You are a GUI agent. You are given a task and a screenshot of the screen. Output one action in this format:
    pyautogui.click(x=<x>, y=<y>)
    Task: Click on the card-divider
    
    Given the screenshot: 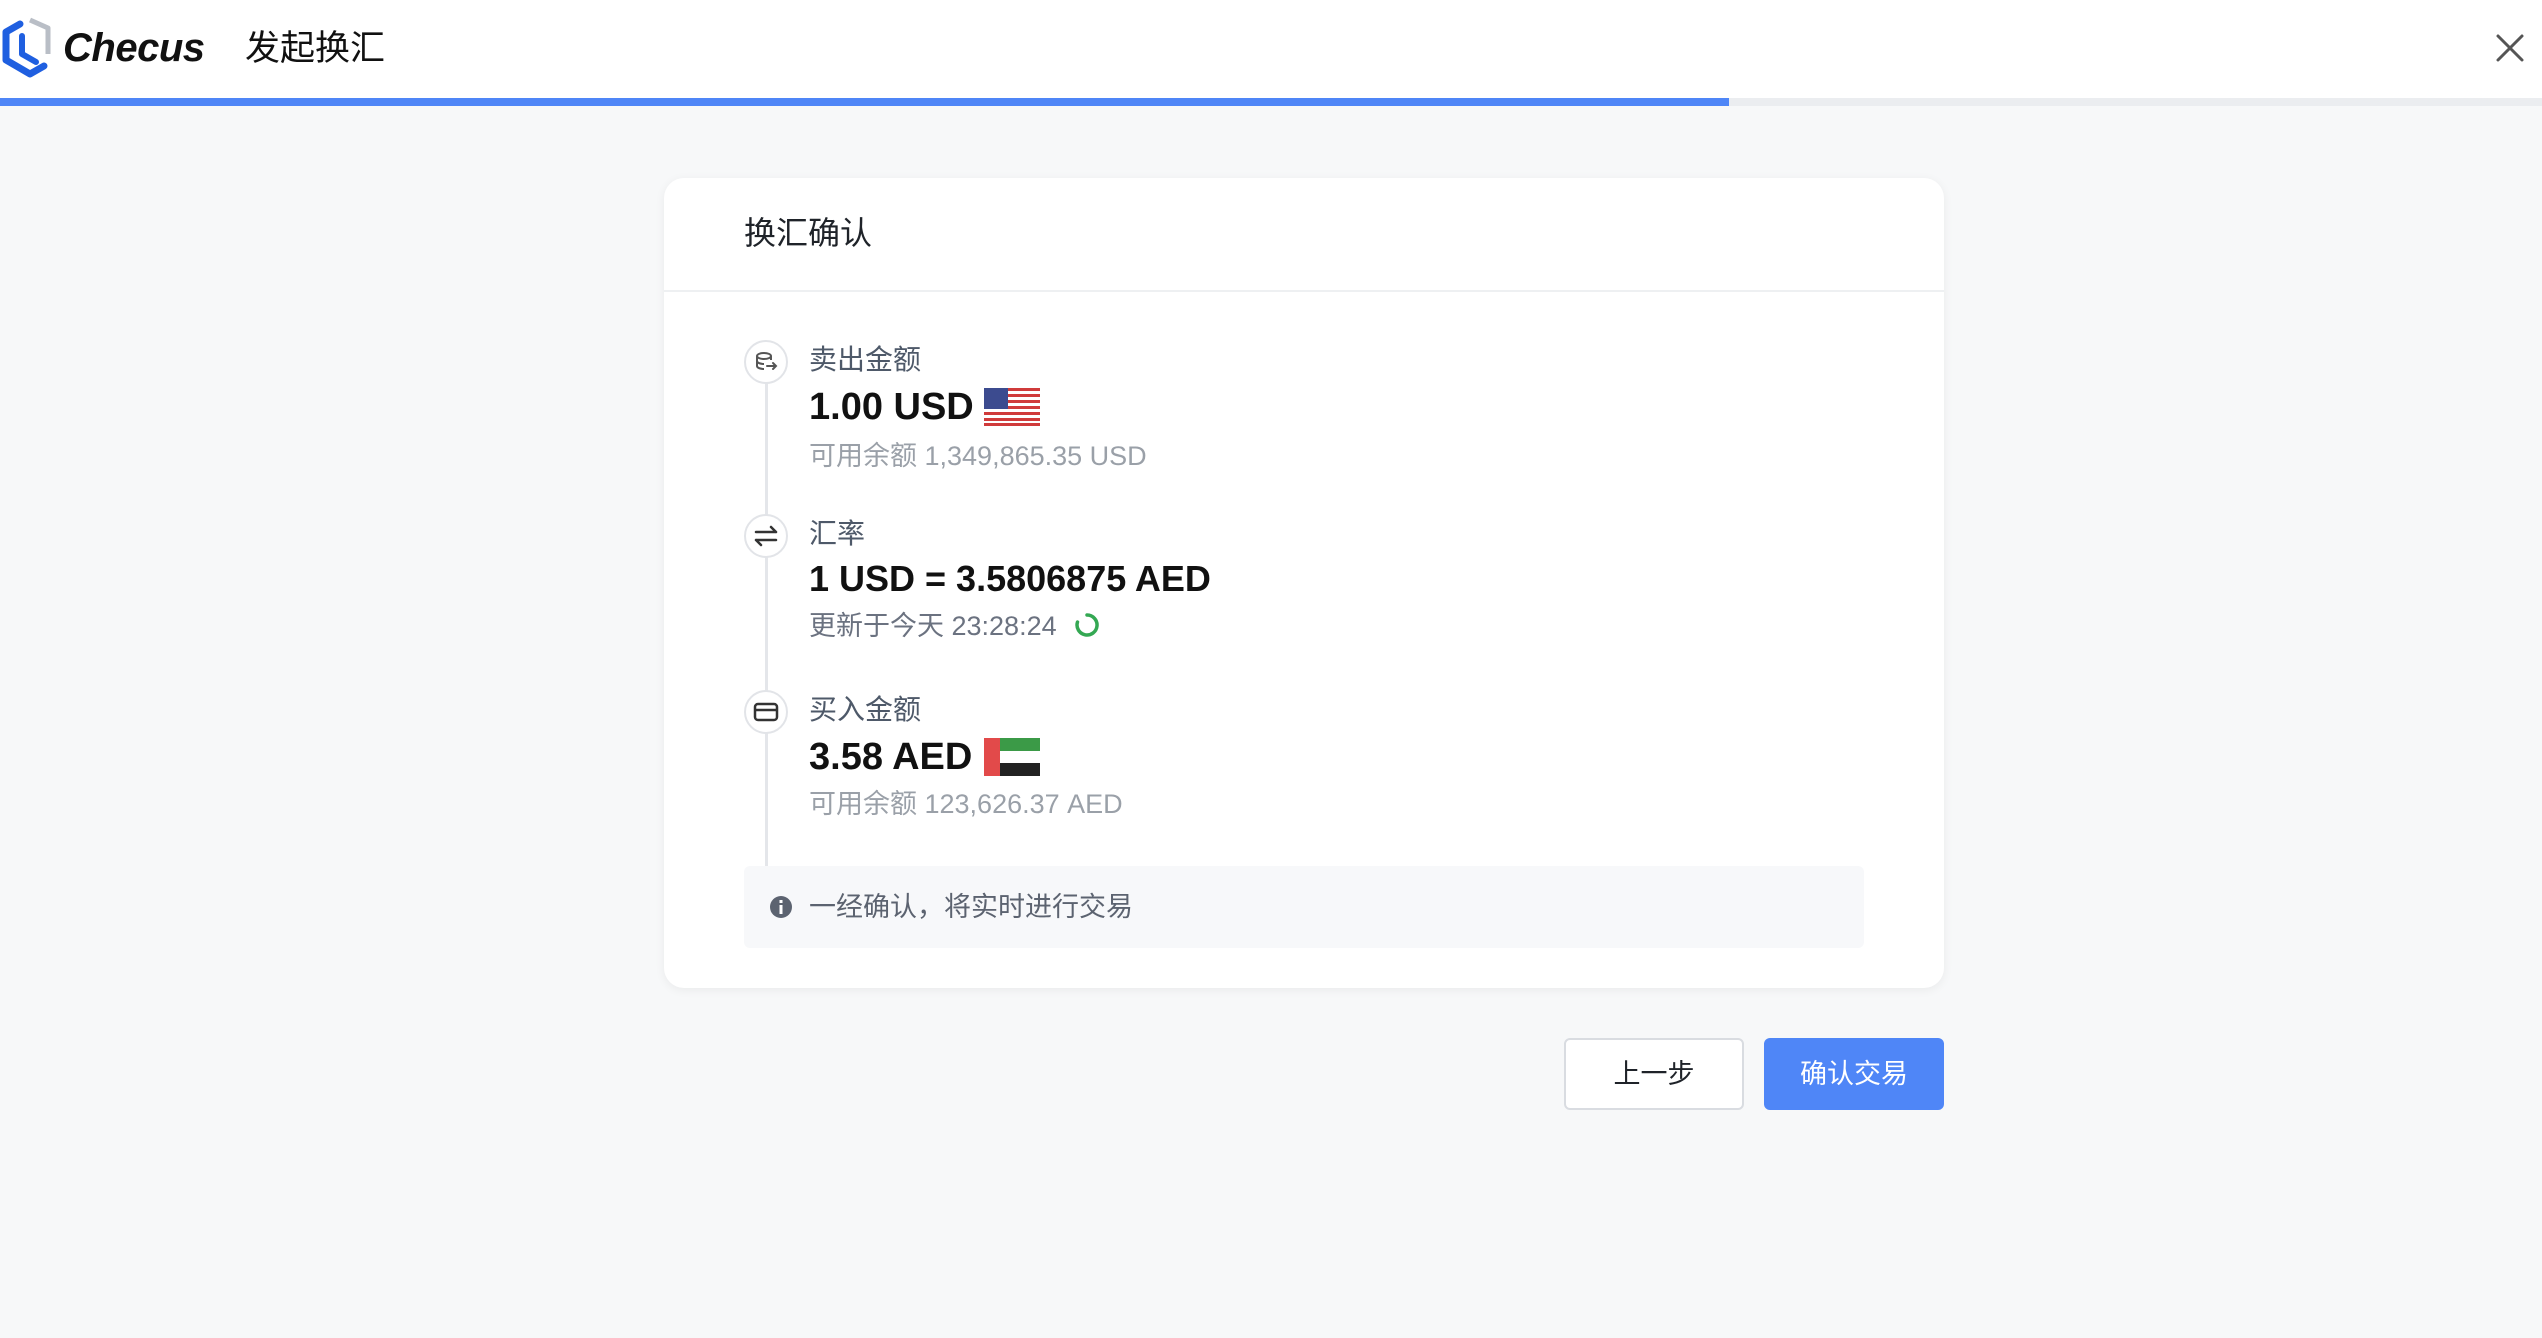 What is the action you would take?
    pyautogui.click(x=1304, y=291)
    